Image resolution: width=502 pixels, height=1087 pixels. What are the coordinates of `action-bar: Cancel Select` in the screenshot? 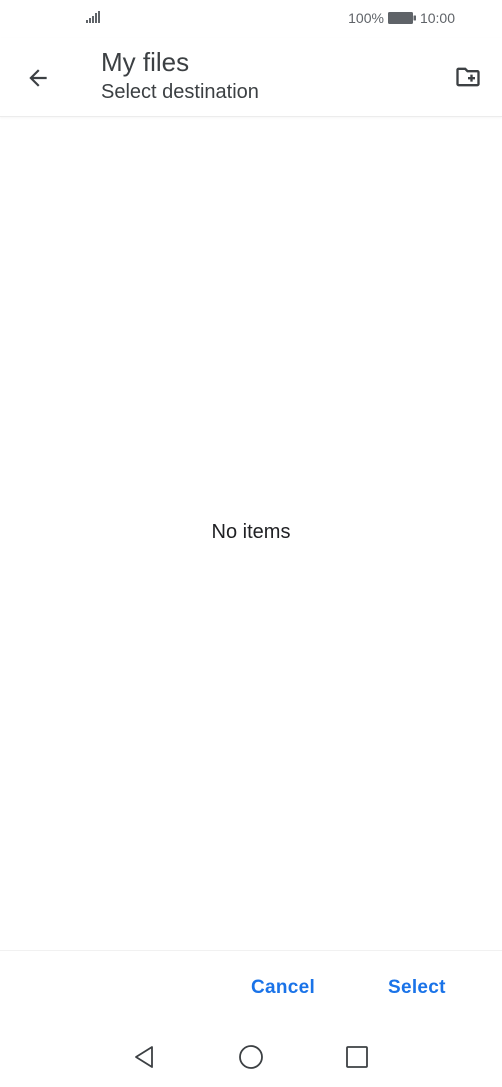 It's located at (251, 988).